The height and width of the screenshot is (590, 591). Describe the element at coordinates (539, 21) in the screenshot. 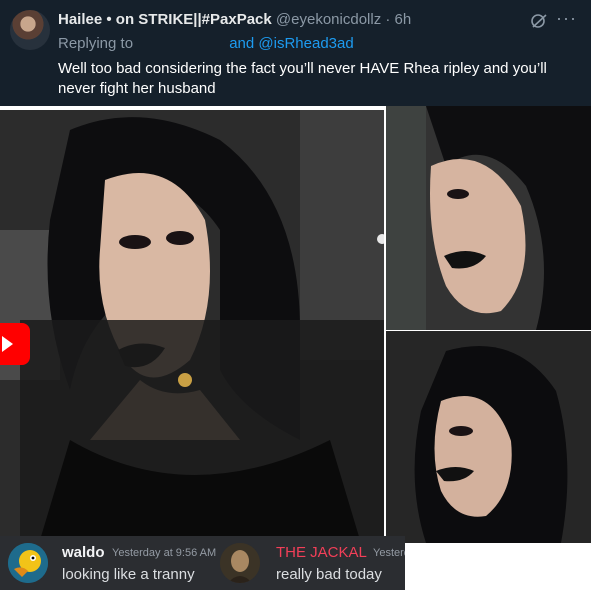

I see `grok-icon` at that location.